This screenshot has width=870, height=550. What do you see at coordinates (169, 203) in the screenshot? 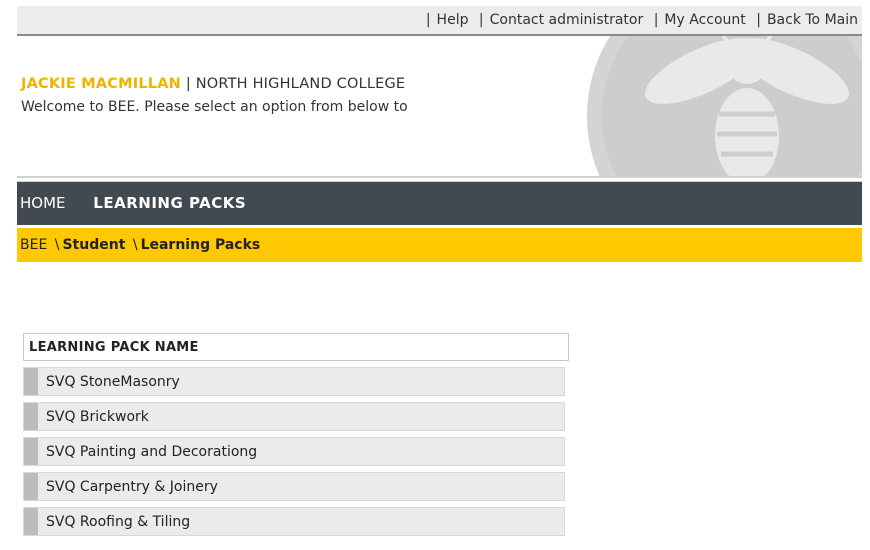
I see `nav-item-learning-packs: LEARNING PACKS` at bounding box center [169, 203].